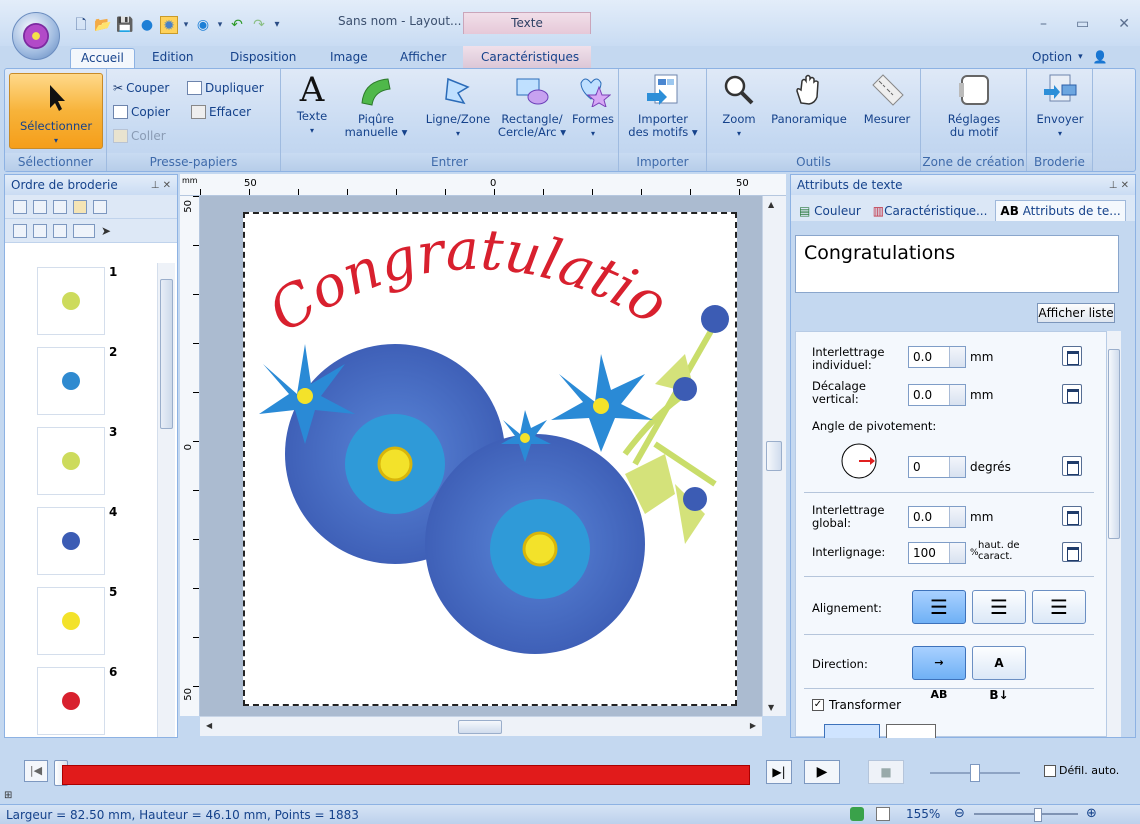 The image size is (1140, 824). I want to click on scroll-down-icon: ▼, so click(771, 707).